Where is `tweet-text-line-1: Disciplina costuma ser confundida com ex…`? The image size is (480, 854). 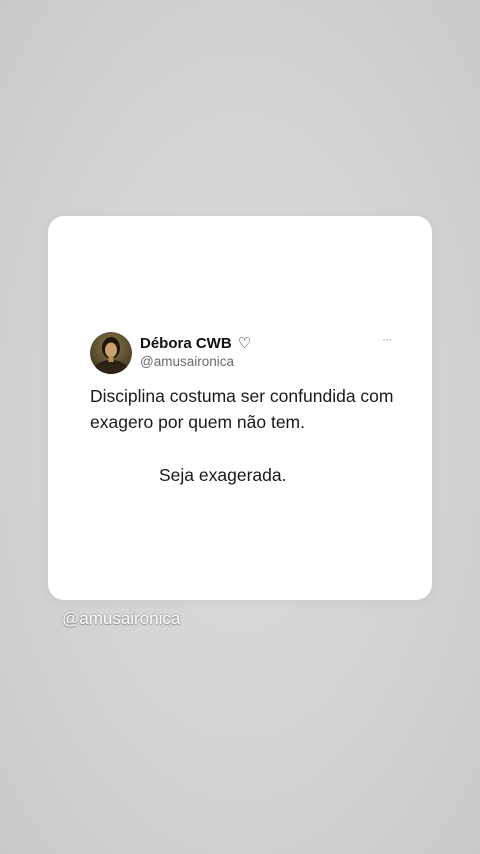 tweet-text-line-1: Disciplina costuma ser confundida com ex… is located at coordinates (242, 409).